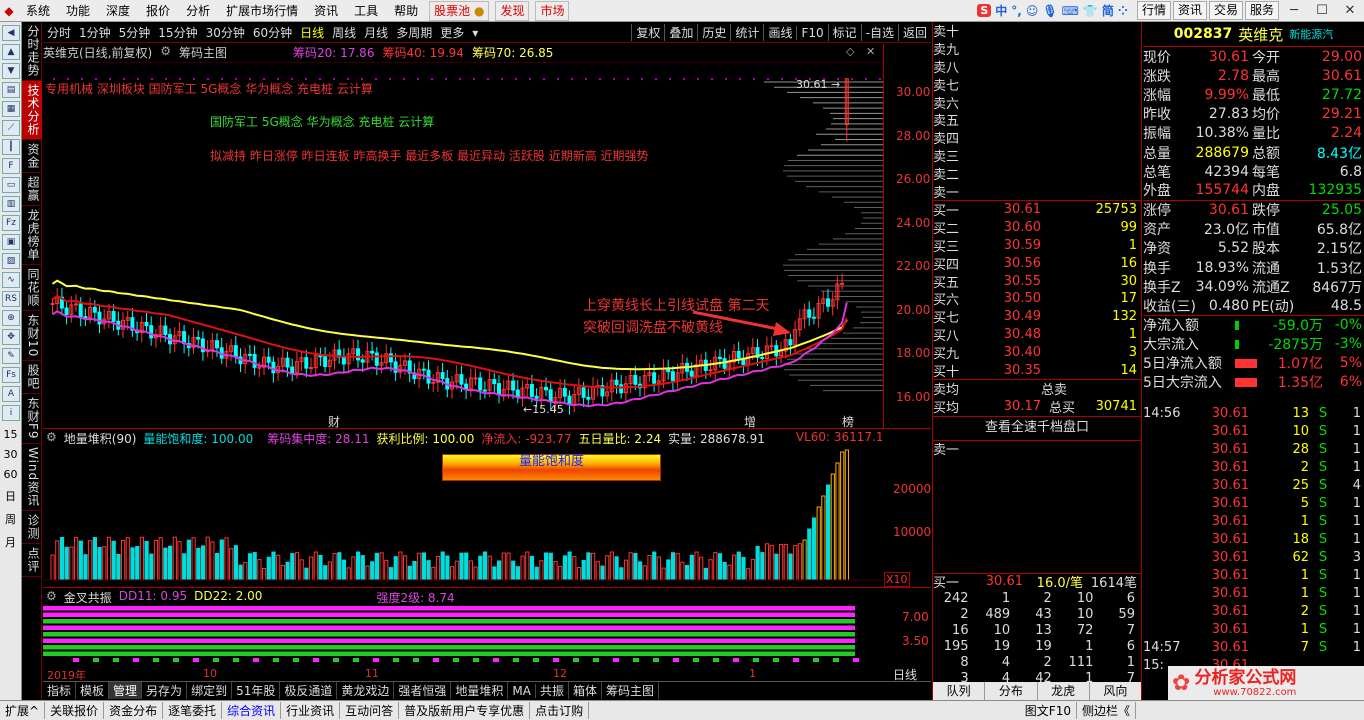 This screenshot has height=720, width=1364. I want to click on market-button: 市场, so click(552, 10).